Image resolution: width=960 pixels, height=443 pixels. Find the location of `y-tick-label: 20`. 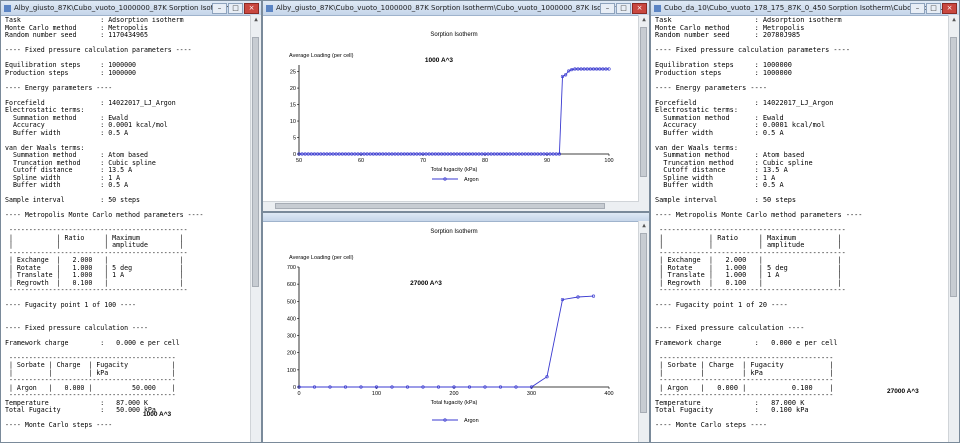

y-tick-label: 20 is located at coordinates (293, 89).